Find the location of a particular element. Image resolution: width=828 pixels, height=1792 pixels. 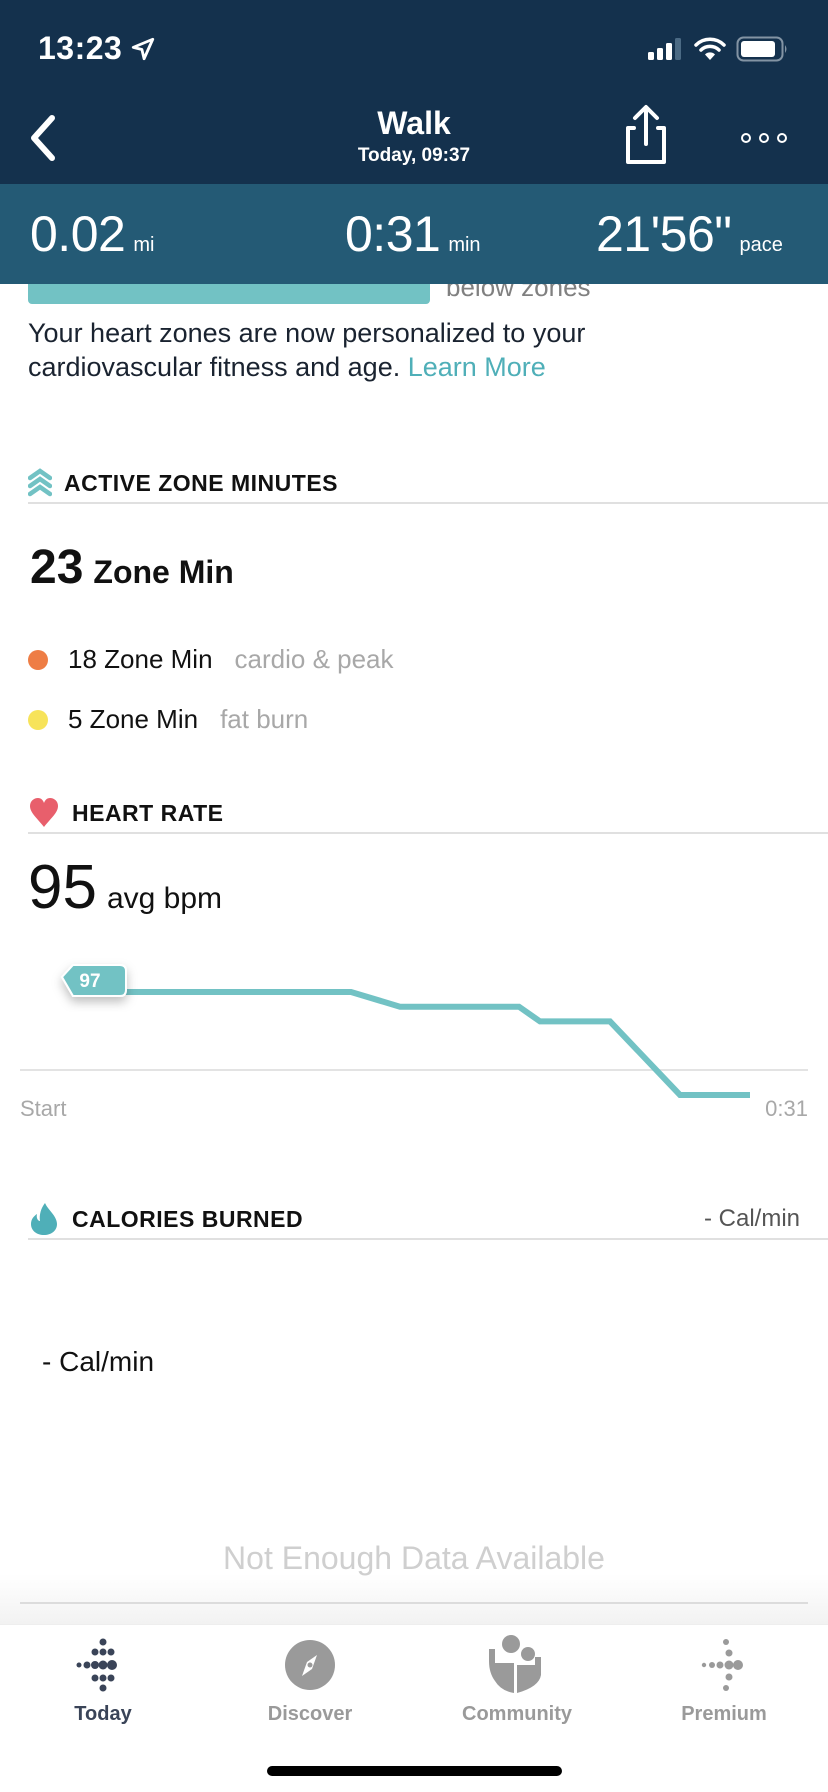

status-bar: 13:23 is located at coordinates (414, 50).